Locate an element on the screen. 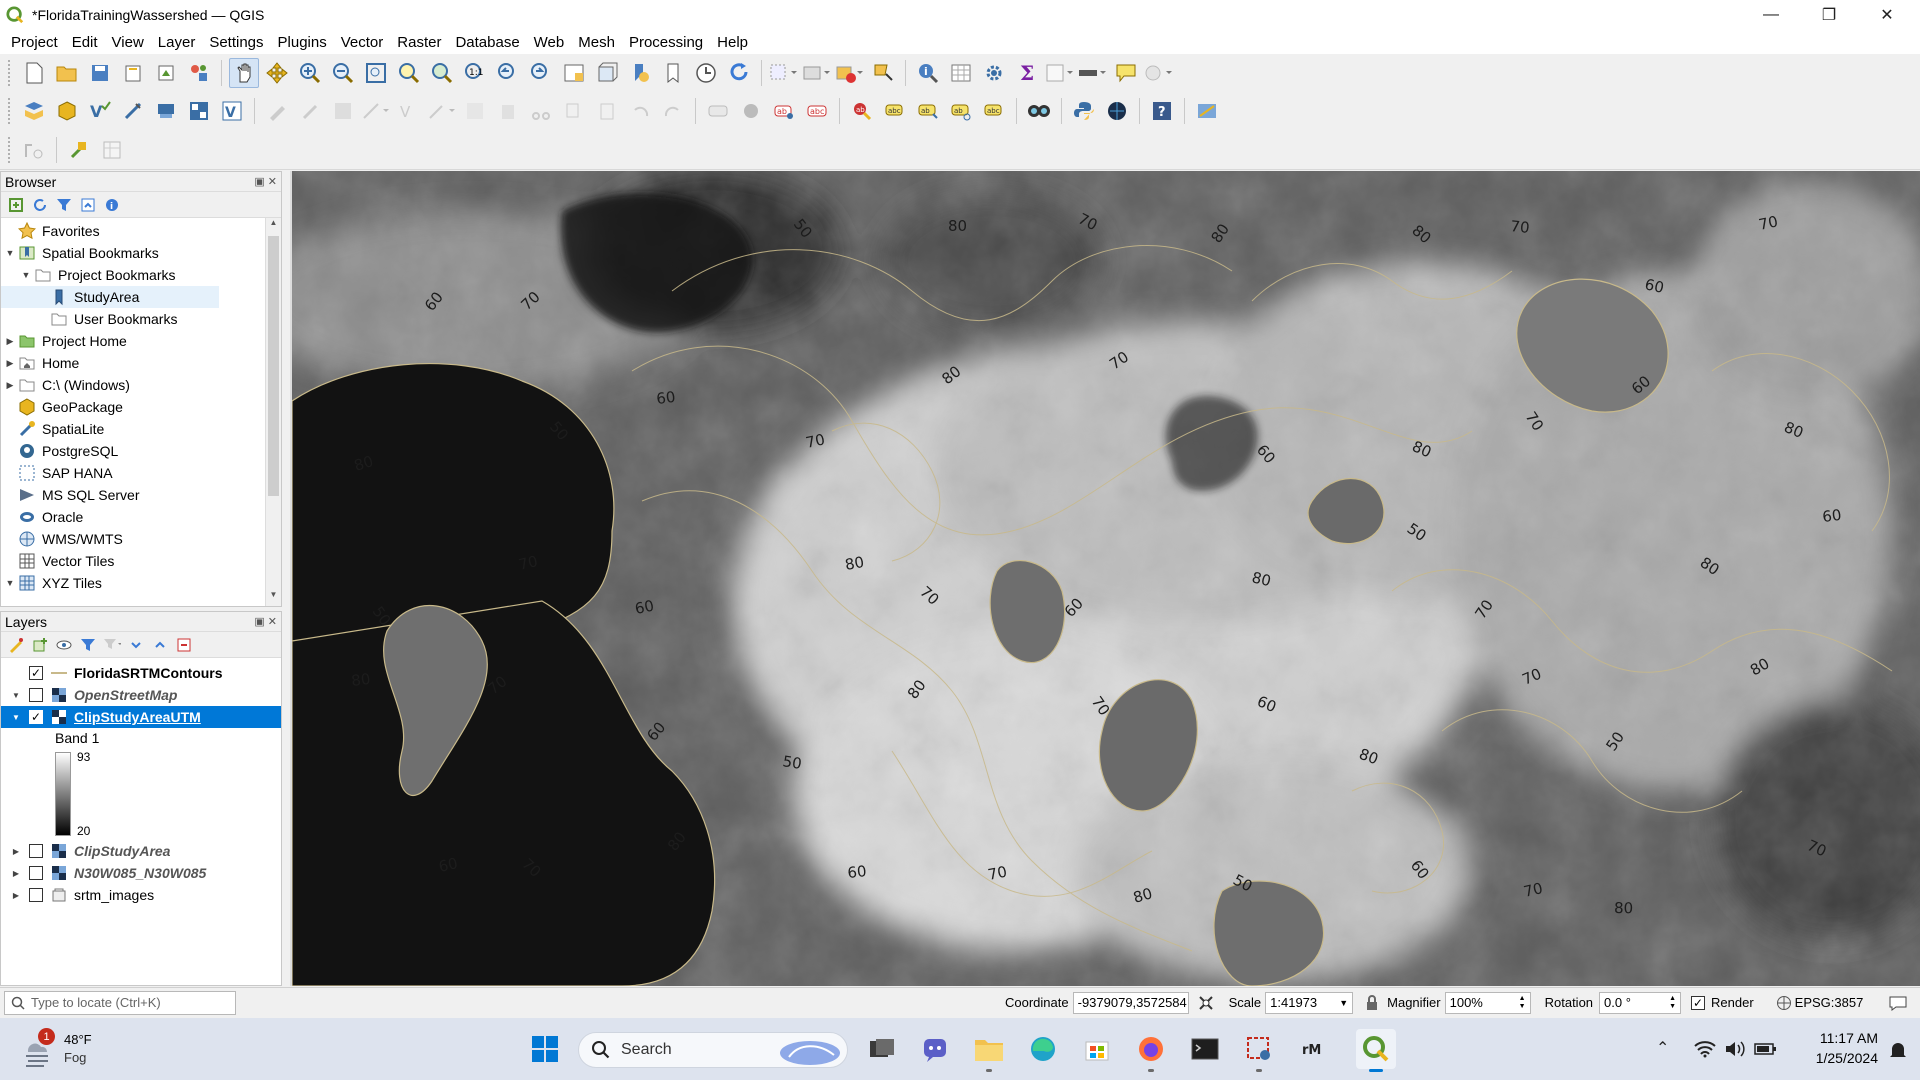 This screenshot has height=1080, width=1920. layer-floridasrtmcontours: ✓ FloridaSRTMContours is located at coordinates (141, 673).